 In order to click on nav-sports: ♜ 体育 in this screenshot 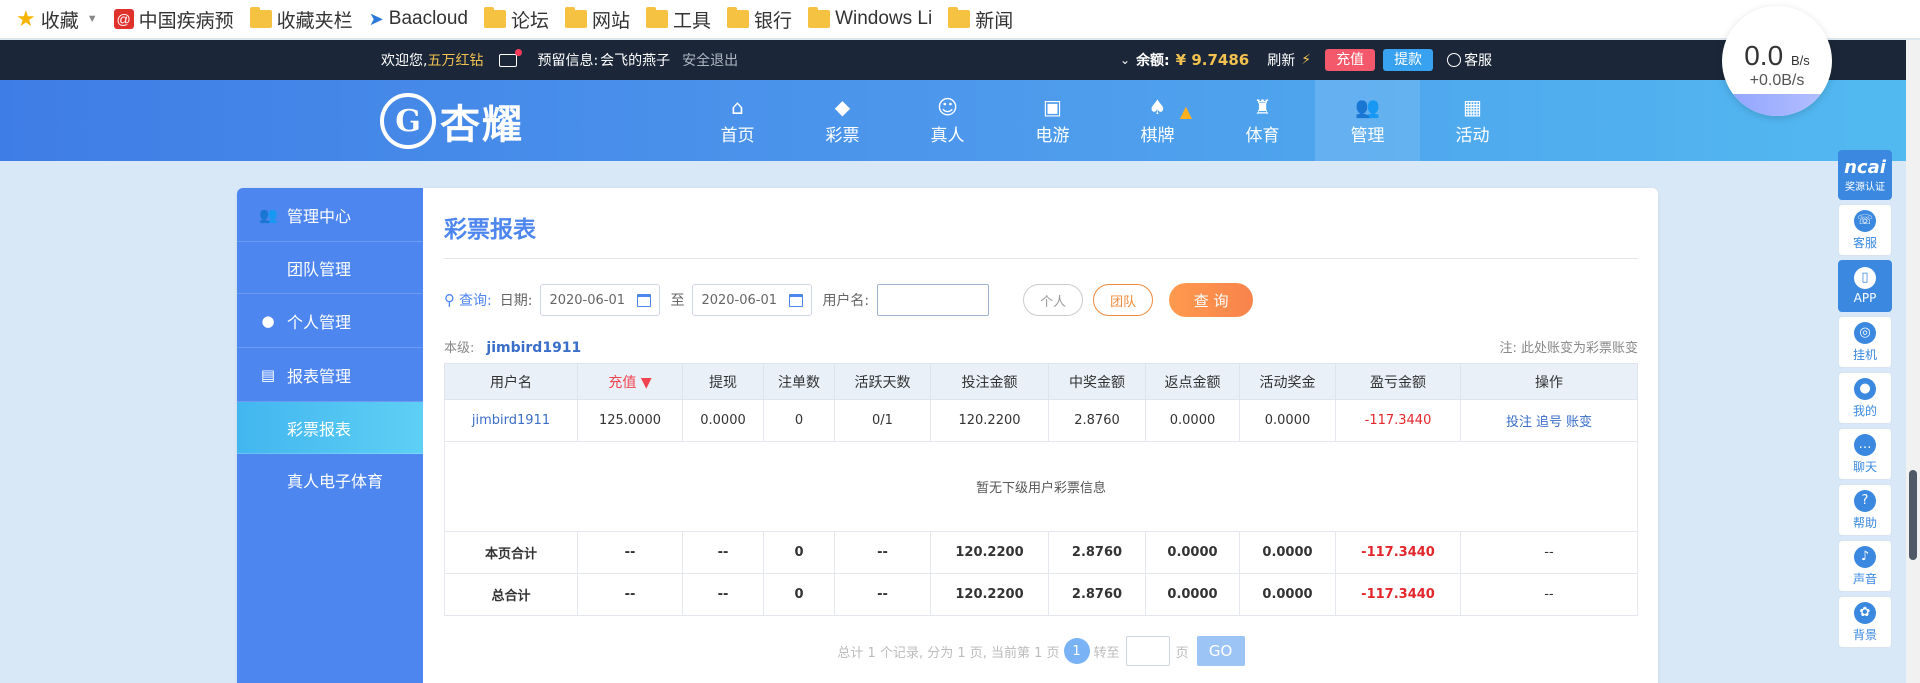, I will do `click(1262, 120)`.